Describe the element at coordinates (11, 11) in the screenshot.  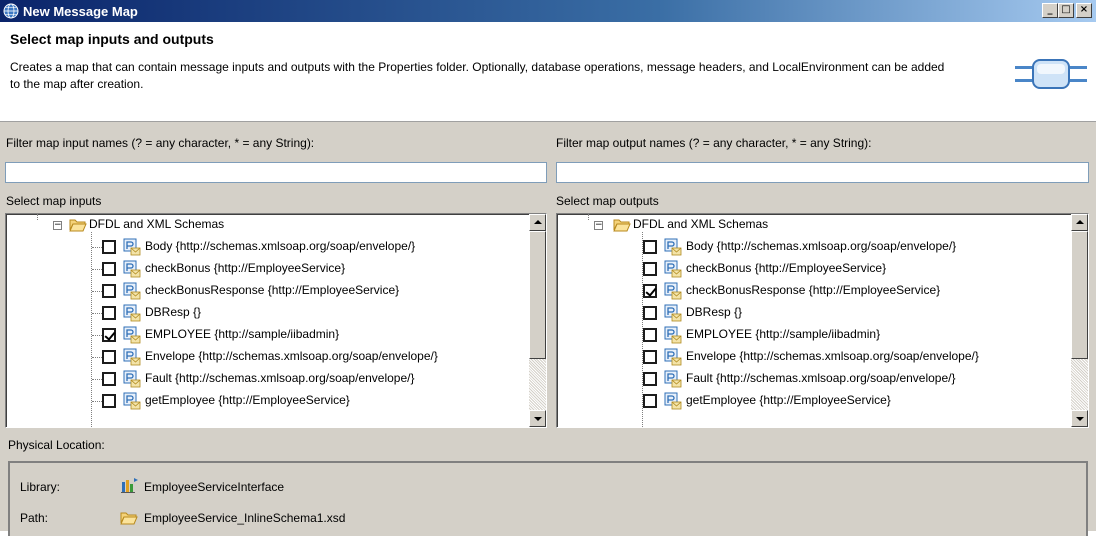
I see `globe-icon` at that location.